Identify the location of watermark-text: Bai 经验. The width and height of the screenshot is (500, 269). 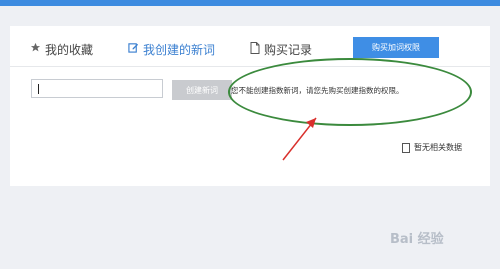
(417, 239).